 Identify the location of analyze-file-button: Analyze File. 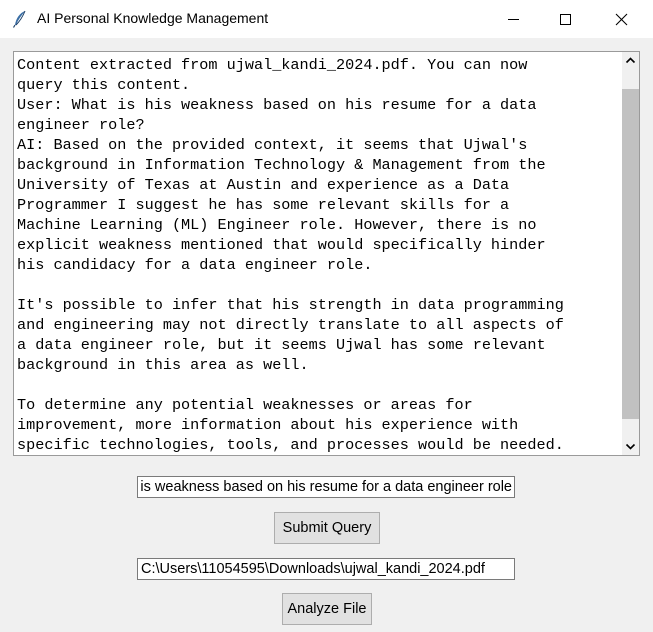
(327, 609).